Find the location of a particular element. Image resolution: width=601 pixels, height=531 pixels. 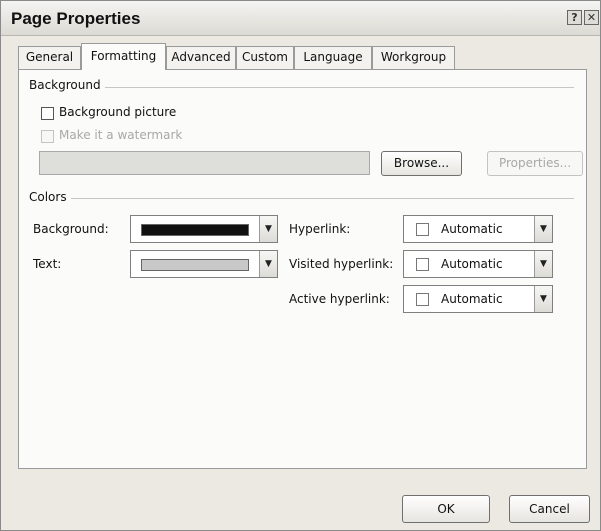

watermark-label: Make it a watermark is located at coordinates (121, 135).